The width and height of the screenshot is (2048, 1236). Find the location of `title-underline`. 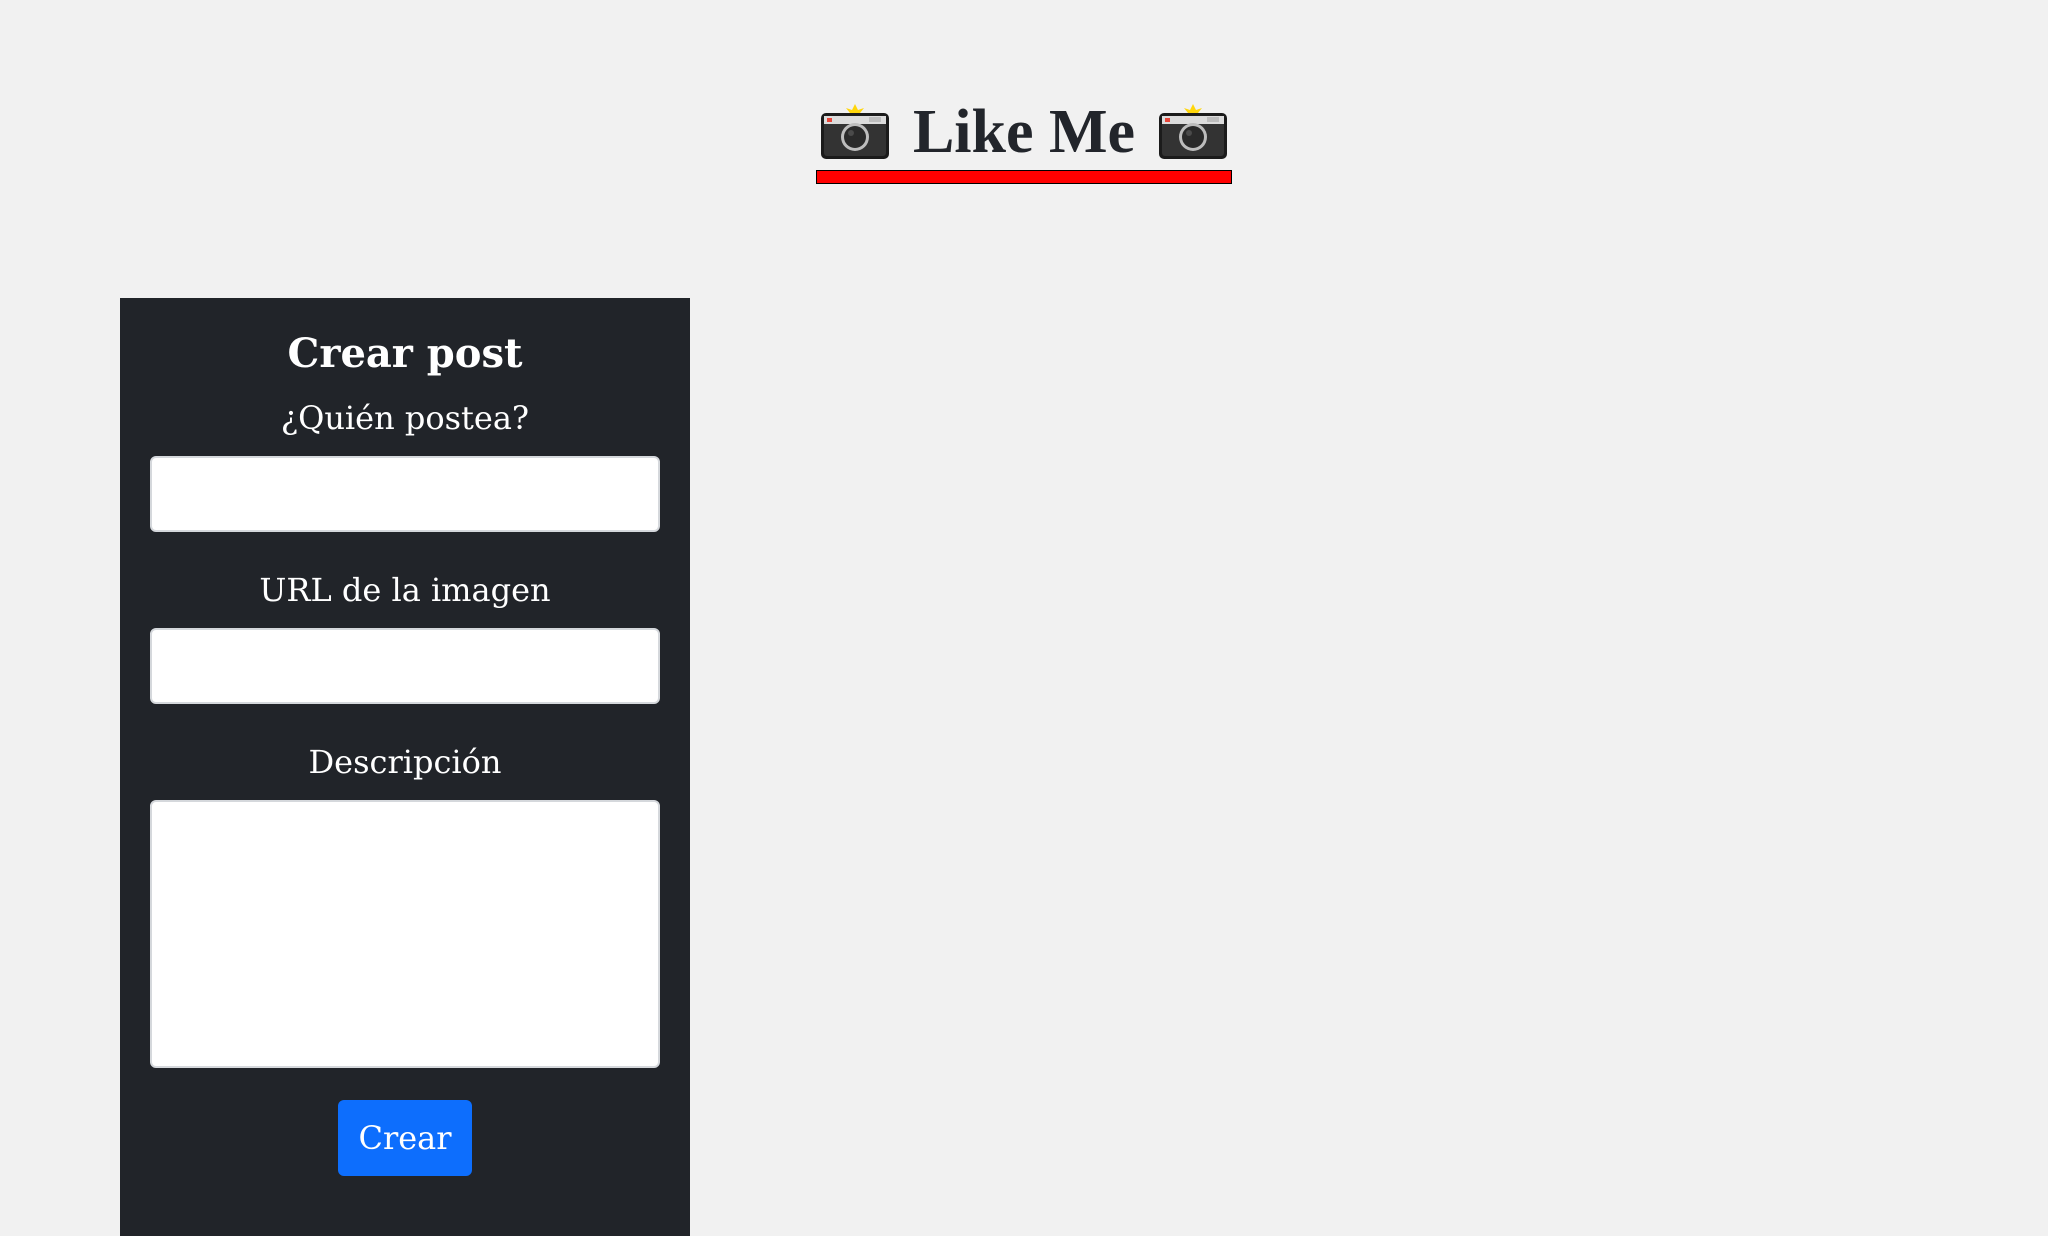

title-underline is located at coordinates (1024, 177).